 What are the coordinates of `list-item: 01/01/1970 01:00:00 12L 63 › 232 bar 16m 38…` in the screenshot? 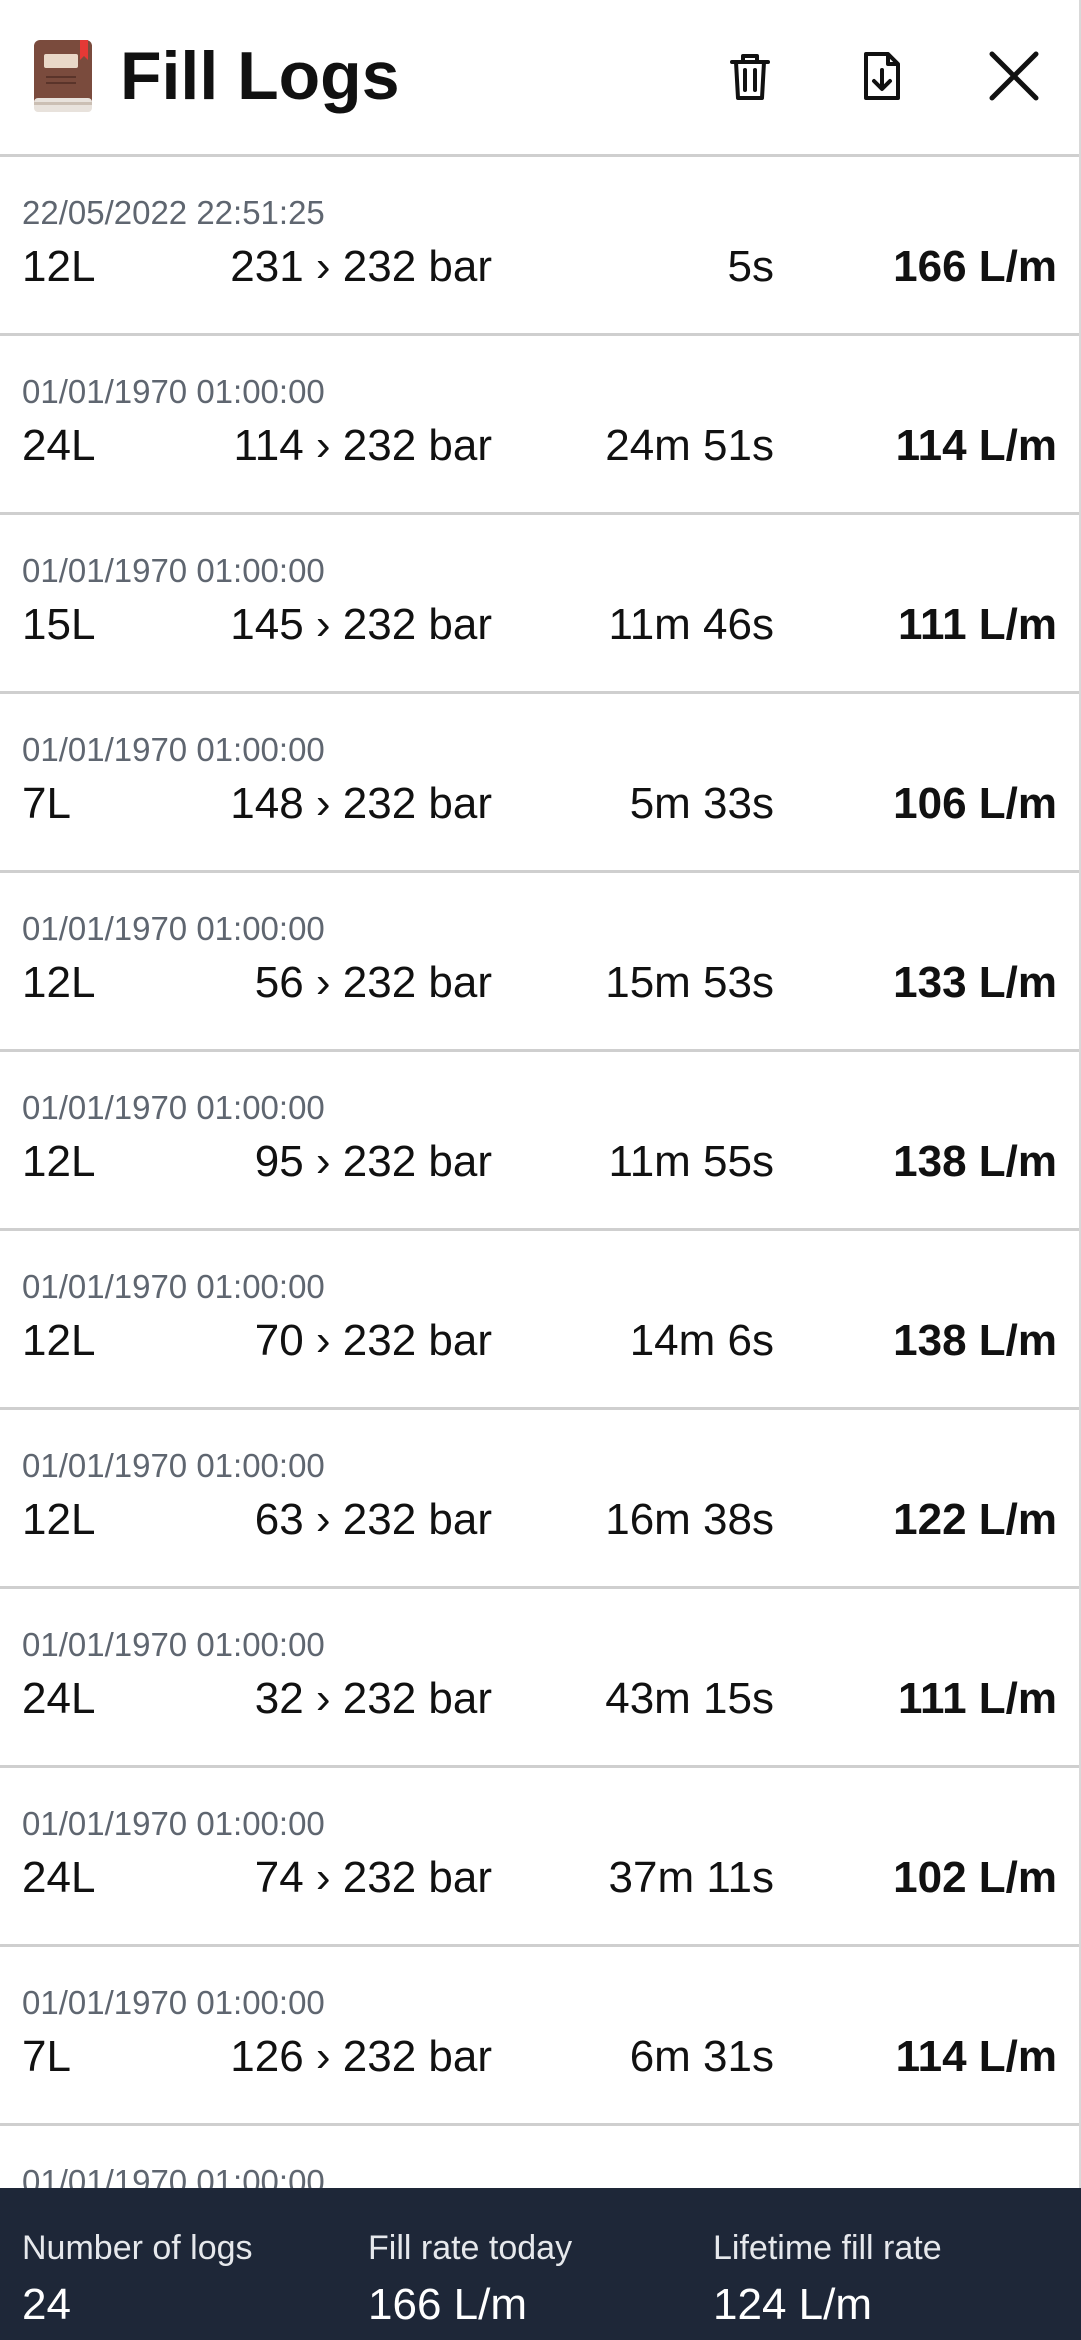 It's located at (539, 1499).